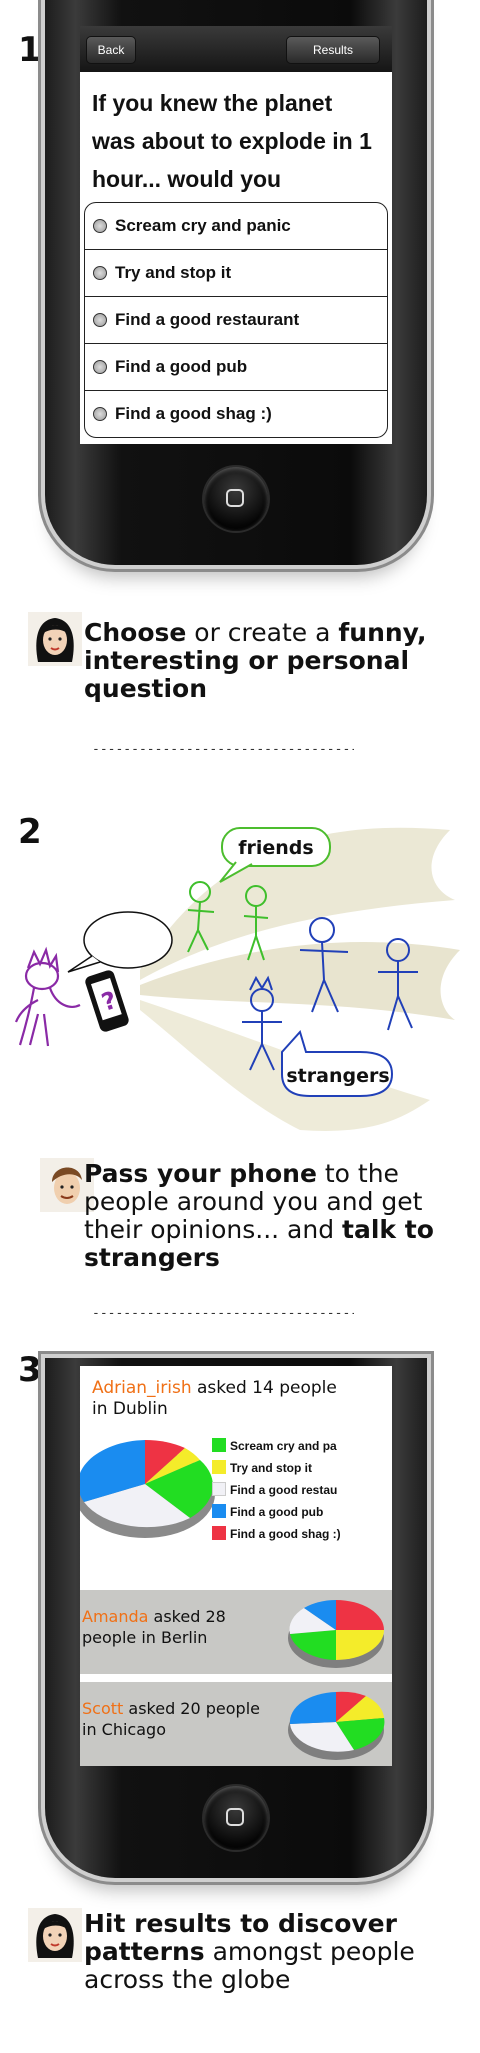 This screenshot has width=480, height=2053. What do you see at coordinates (30, 50) in the screenshot?
I see `step-number-1: 1` at bounding box center [30, 50].